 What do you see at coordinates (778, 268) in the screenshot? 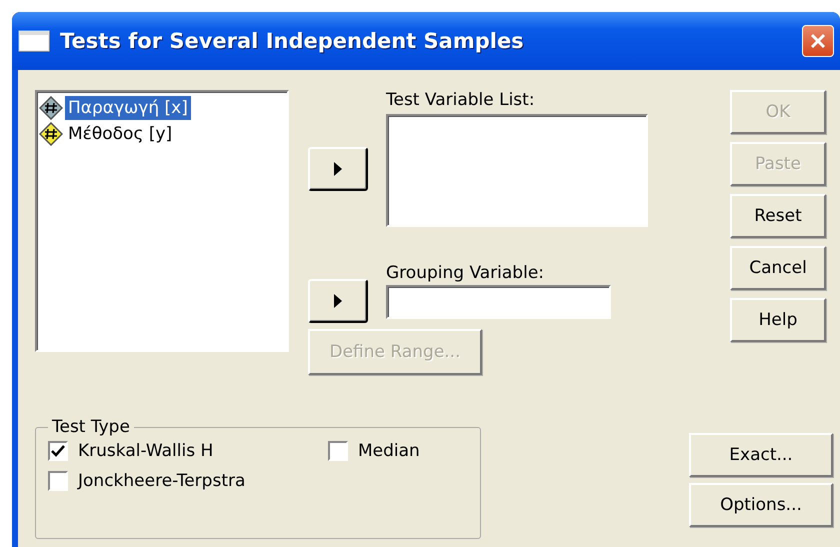
I see `dialog-button: Cancel` at bounding box center [778, 268].